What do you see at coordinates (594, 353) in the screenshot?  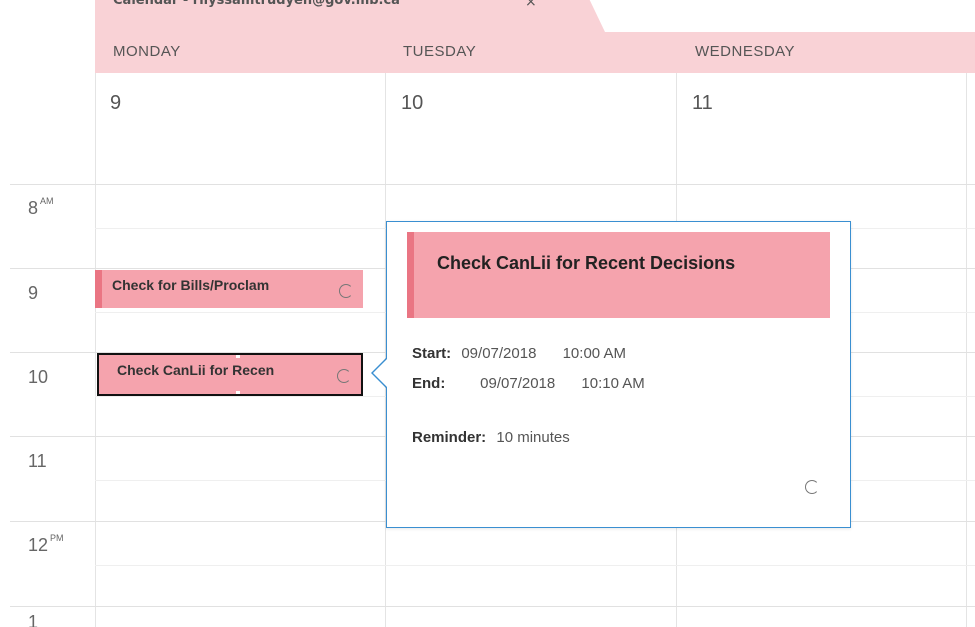 I see `start-time: 10:00 AM` at bounding box center [594, 353].